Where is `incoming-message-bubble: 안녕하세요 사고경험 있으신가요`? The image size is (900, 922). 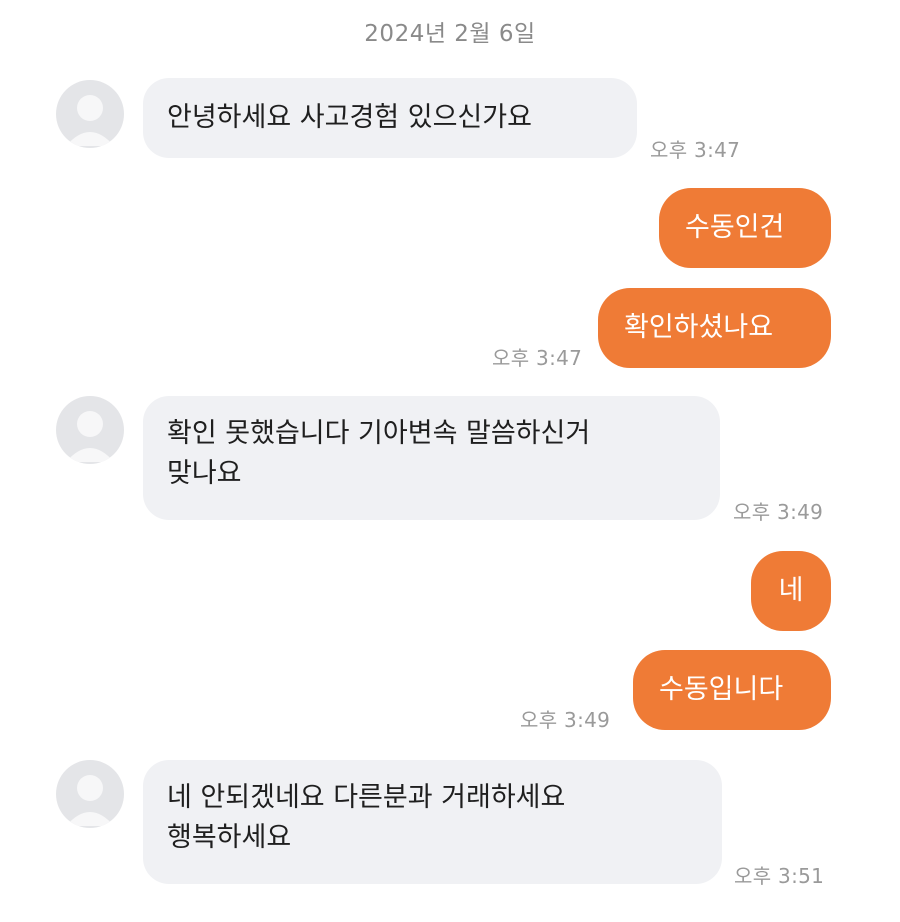
incoming-message-bubble: 안녕하세요 사고경험 있으신가요 is located at coordinates (390, 118).